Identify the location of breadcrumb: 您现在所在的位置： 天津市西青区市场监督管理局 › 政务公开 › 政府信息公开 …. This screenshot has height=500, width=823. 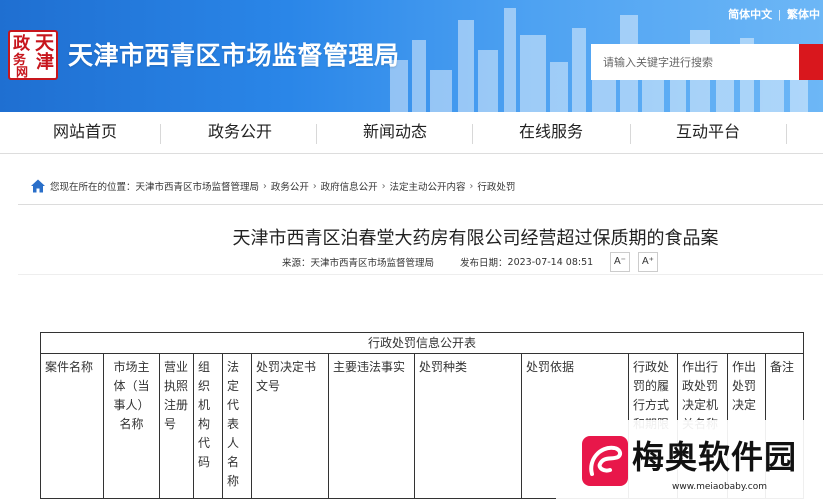
(272, 186).